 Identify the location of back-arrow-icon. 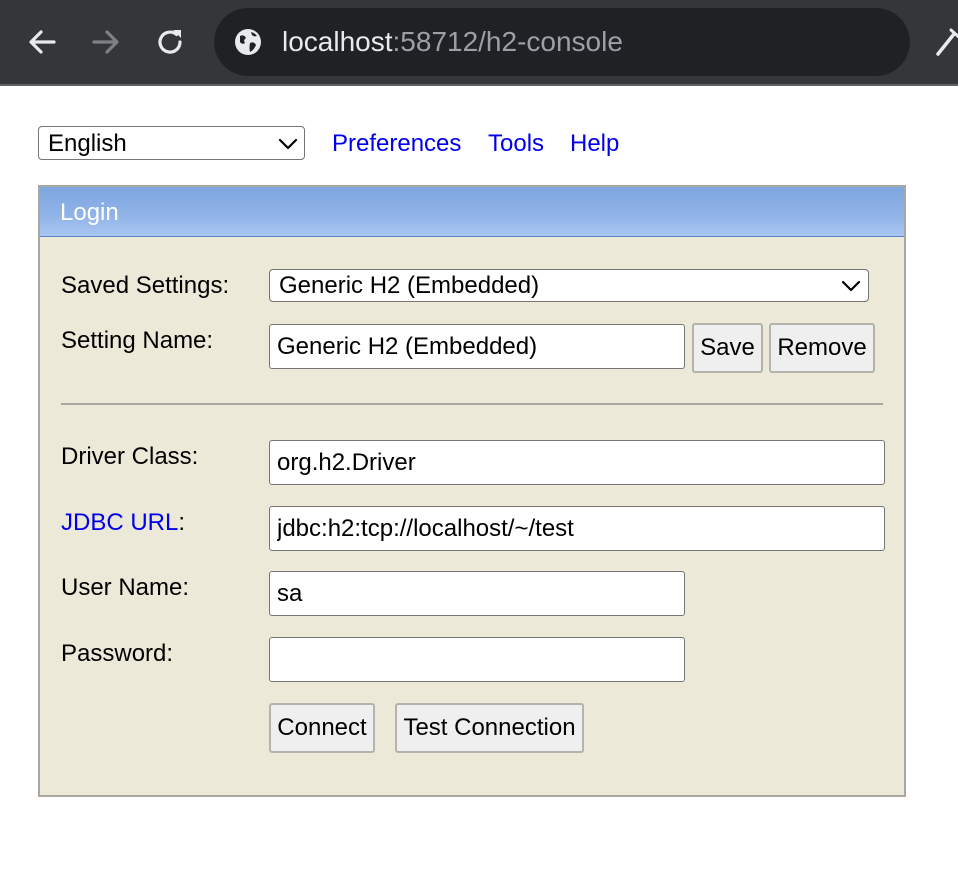
(42, 42).